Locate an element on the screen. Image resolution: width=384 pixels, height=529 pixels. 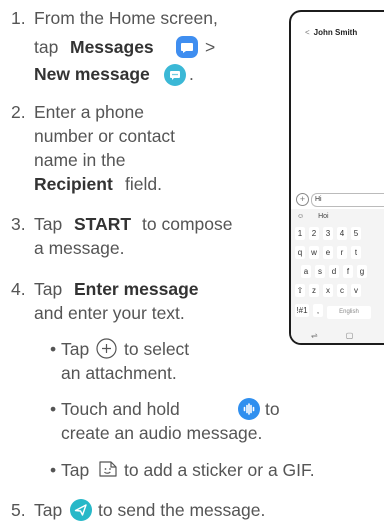
step-2-line-1: Enter a phone is located at coordinates (89, 112).